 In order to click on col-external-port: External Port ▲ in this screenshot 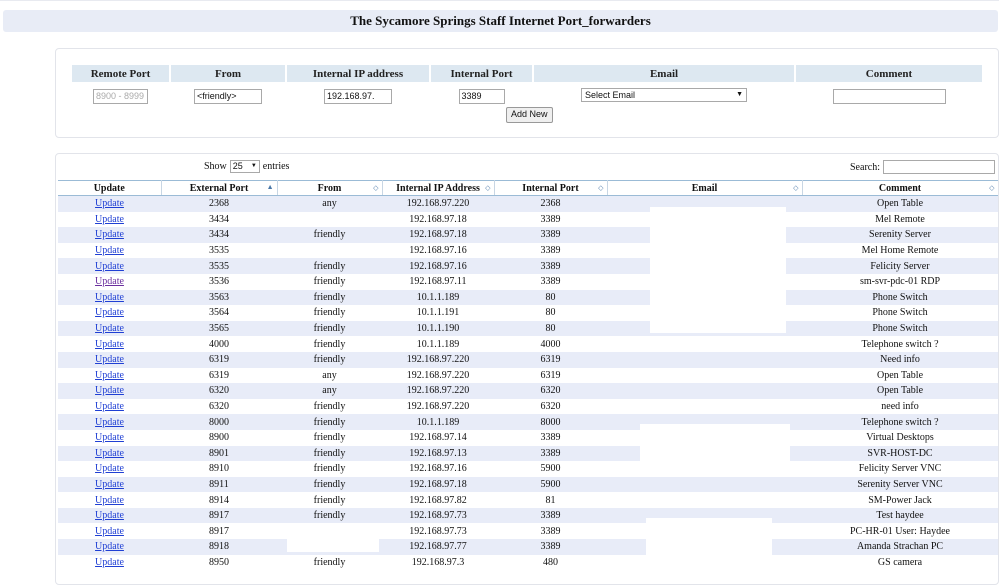, I will do `click(219, 188)`.